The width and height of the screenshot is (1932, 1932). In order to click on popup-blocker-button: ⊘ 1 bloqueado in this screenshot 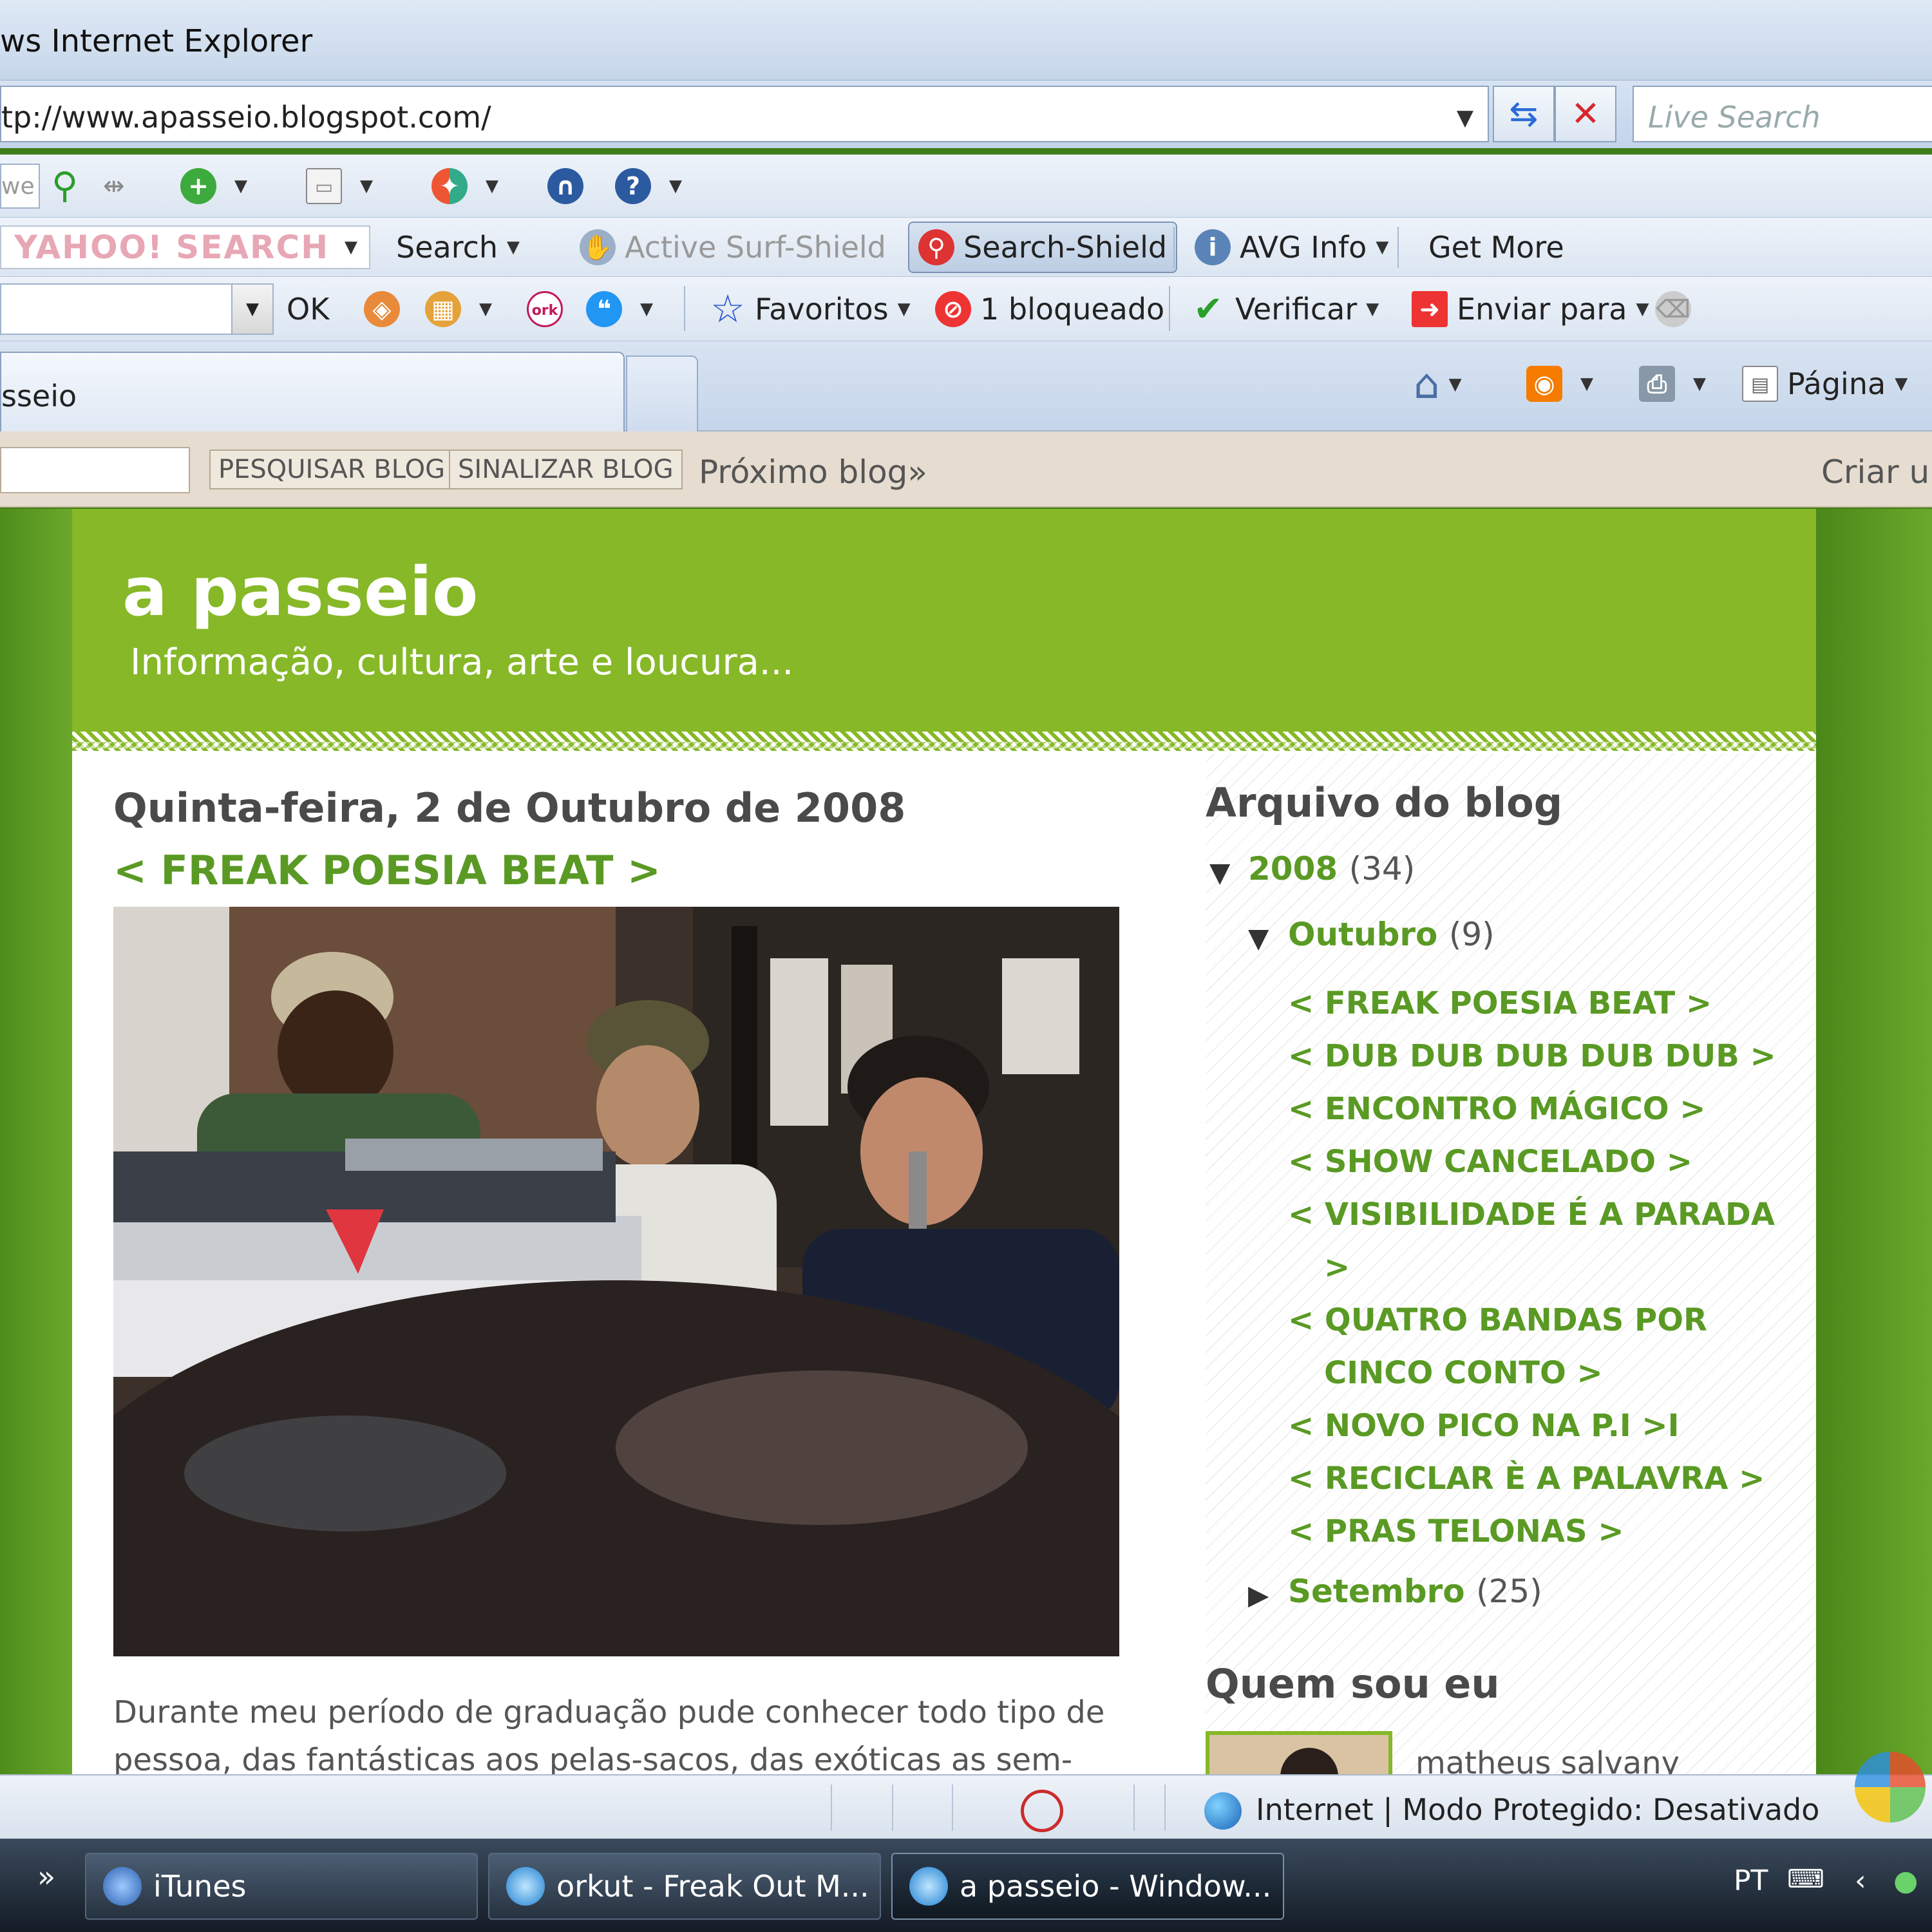, I will do `click(1049, 309)`.